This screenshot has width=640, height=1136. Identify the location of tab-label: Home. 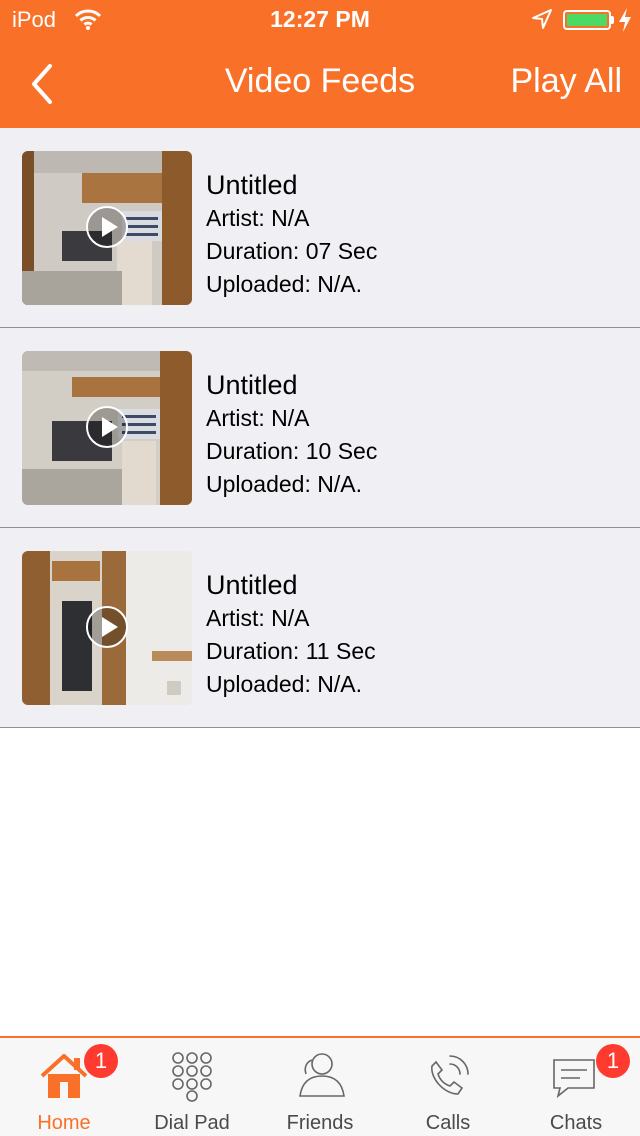
(64, 1123).